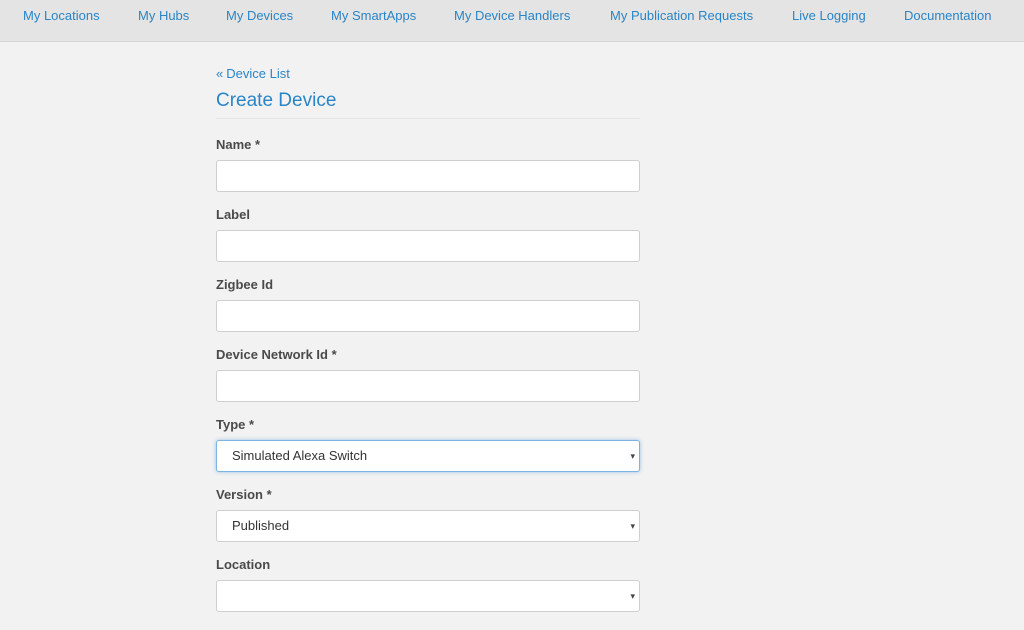 Image resolution: width=1024 pixels, height=630 pixels. What do you see at coordinates (428, 526) in the screenshot?
I see `version-select: Published ▾` at bounding box center [428, 526].